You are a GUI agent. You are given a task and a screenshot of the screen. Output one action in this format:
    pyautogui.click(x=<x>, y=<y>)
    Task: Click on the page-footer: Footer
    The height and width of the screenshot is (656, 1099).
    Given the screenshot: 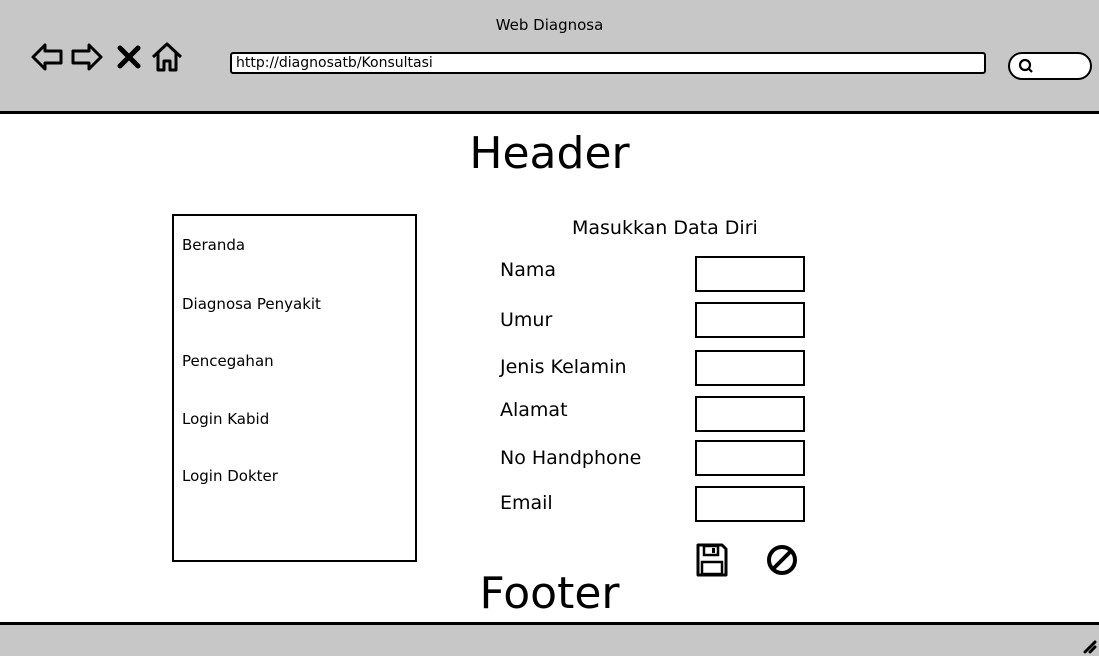 What is the action you would take?
    pyautogui.click(x=549, y=593)
    